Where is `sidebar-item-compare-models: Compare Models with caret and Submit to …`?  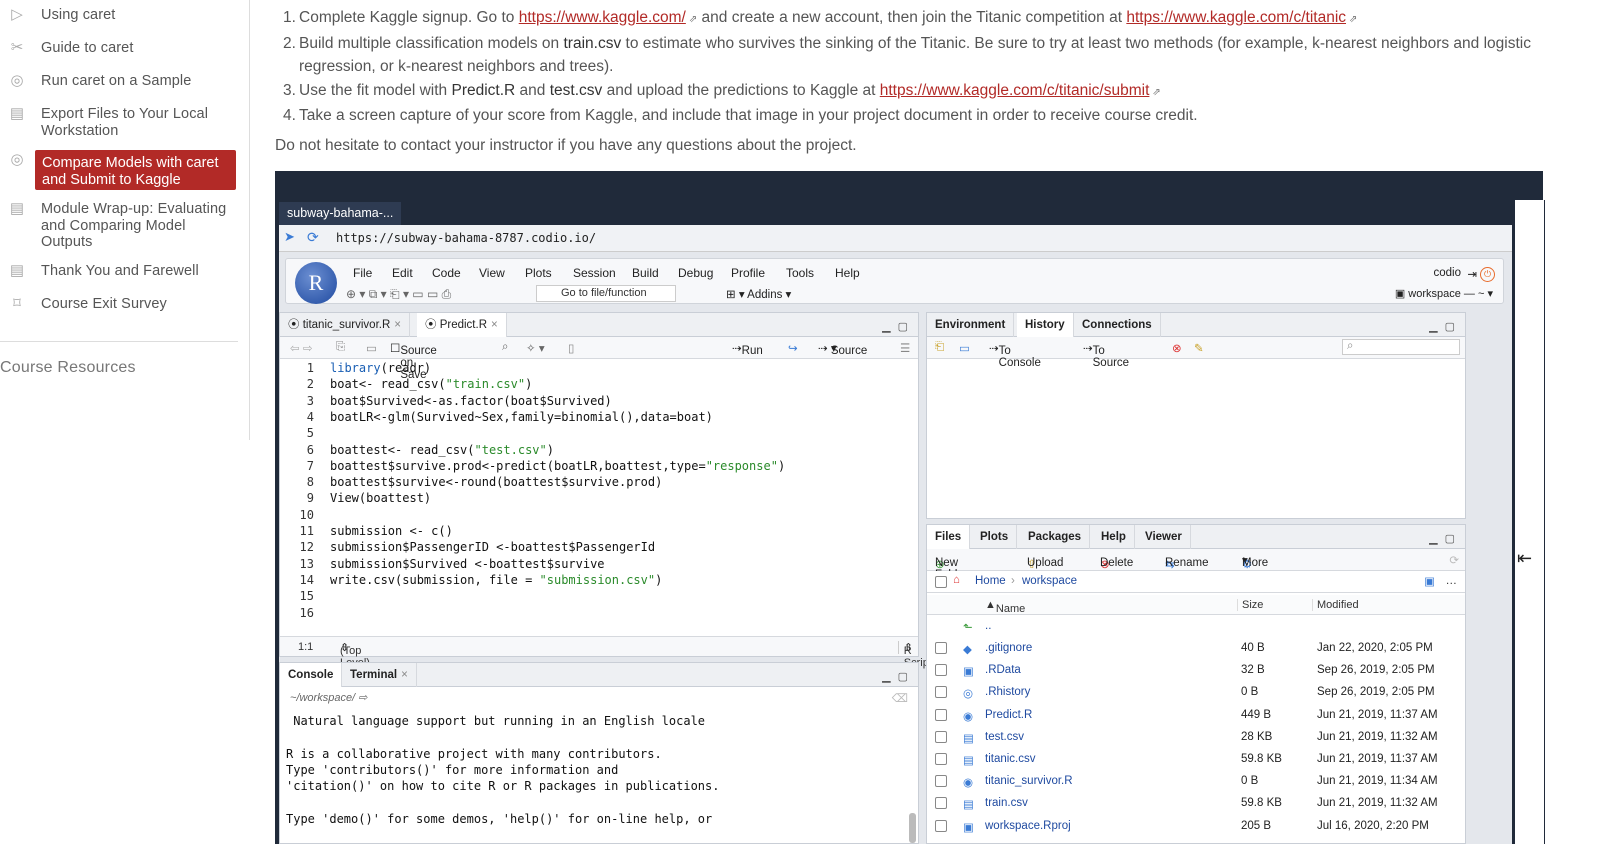 sidebar-item-compare-models: Compare Models with caret and Submit to … is located at coordinates (135, 170).